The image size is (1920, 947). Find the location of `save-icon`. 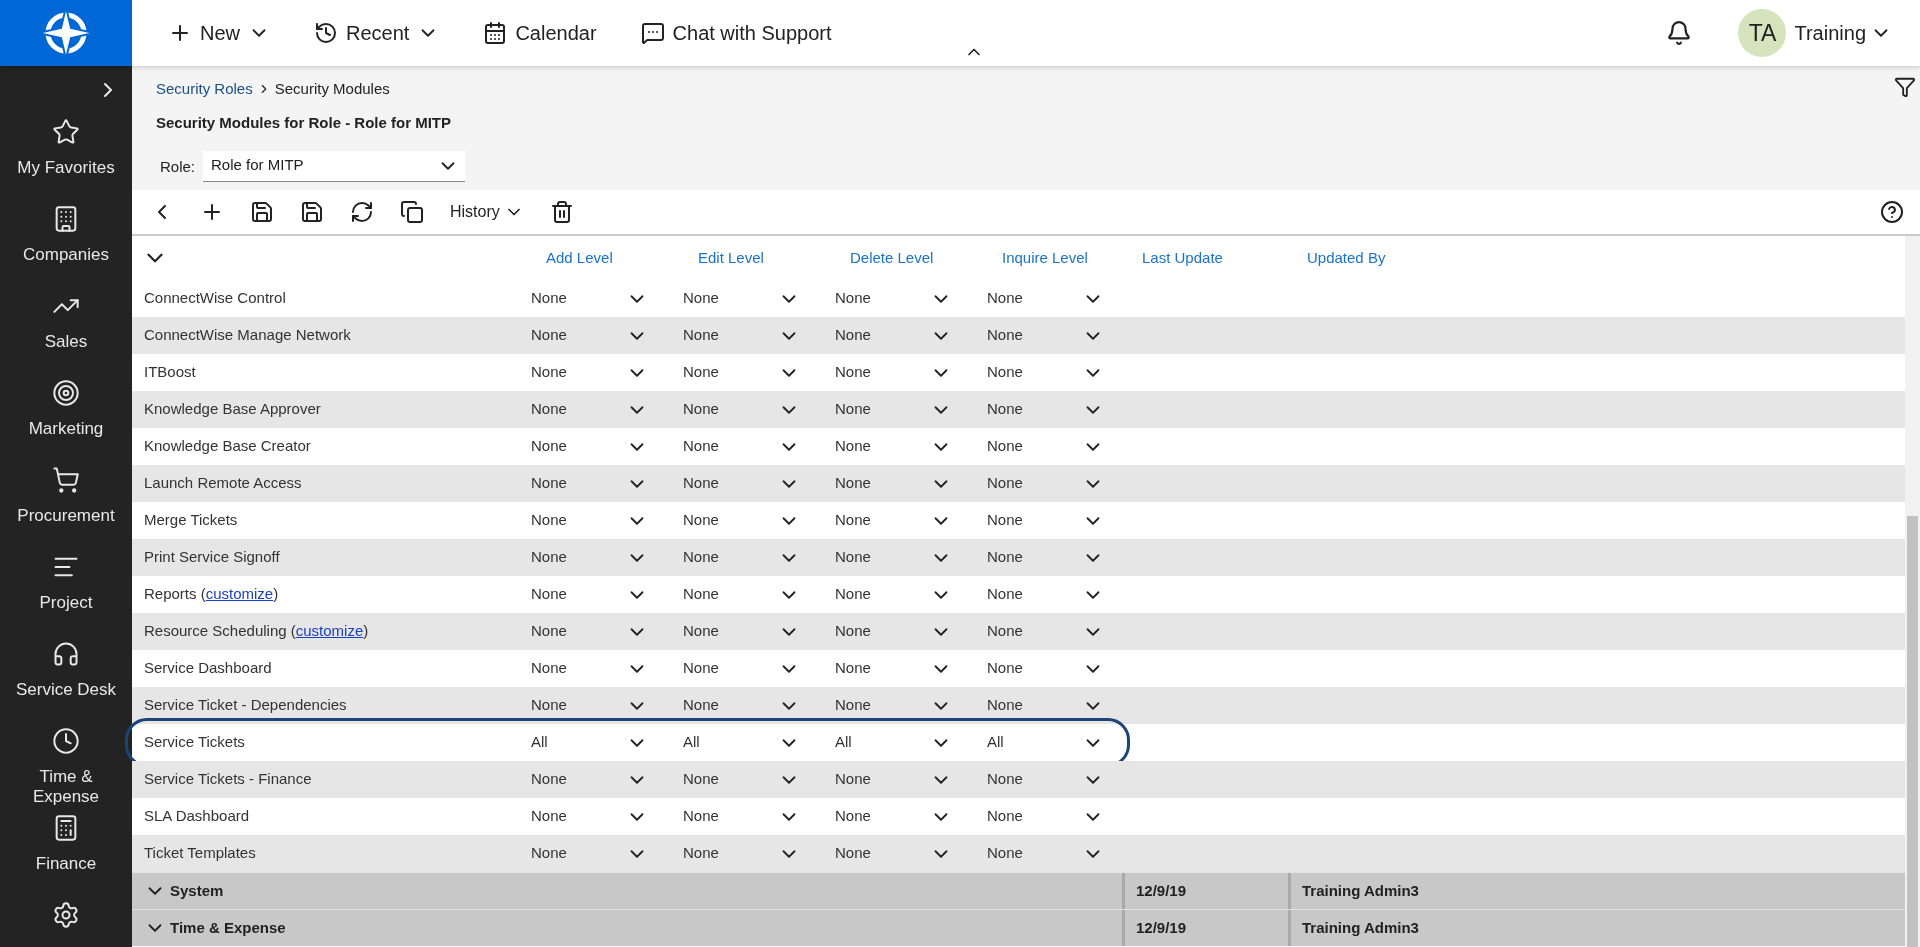

save-icon is located at coordinates (262, 212).